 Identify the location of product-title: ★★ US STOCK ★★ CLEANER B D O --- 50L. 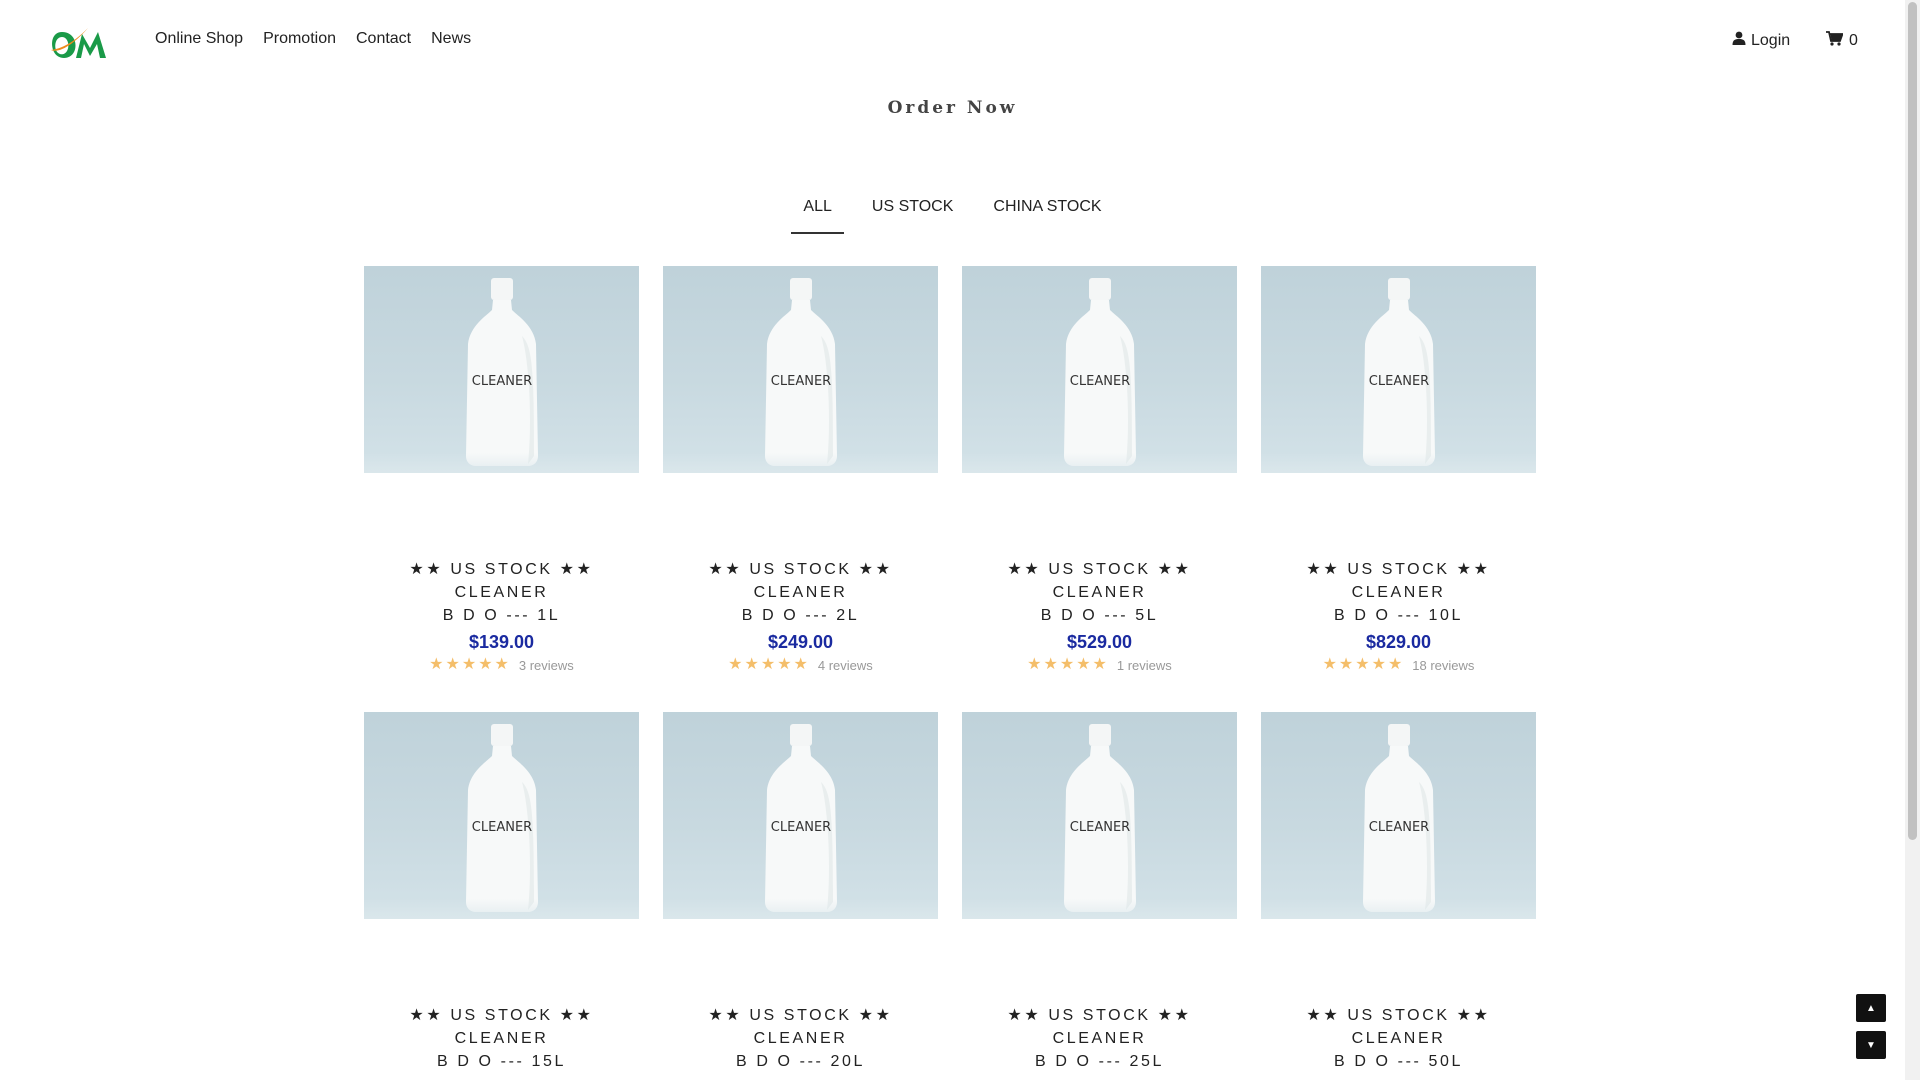
(1398, 1038).